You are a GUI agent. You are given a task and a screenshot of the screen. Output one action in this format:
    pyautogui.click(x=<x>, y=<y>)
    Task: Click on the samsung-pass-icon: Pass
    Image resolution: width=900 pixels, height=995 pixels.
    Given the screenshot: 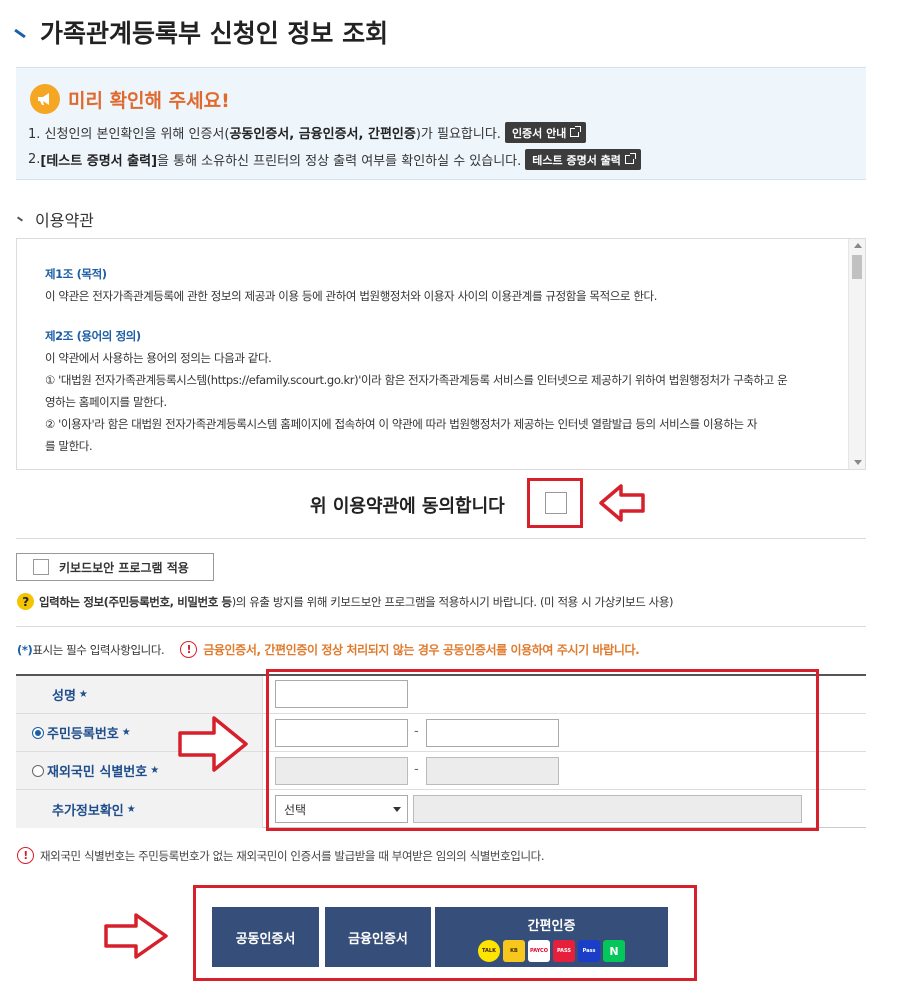 What is the action you would take?
    pyautogui.click(x=589, y=951)
    